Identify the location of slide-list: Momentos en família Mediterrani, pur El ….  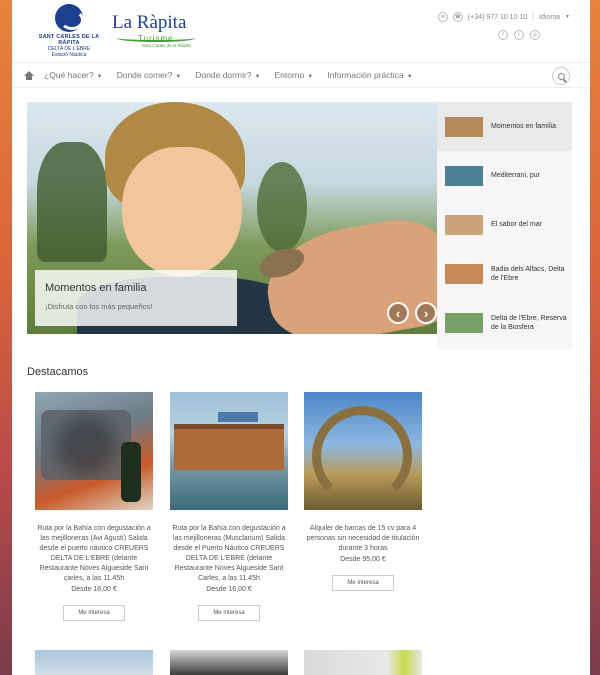
(504, 225).